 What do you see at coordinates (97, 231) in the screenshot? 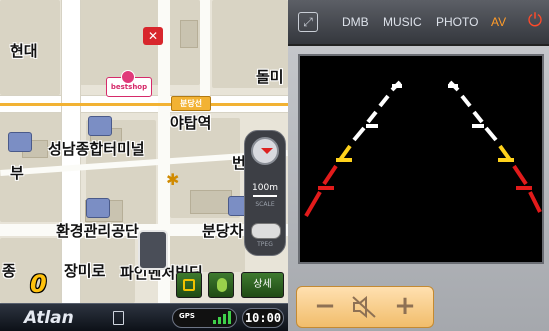
I see `map-label: 환경관리공단` at bounding box center [97, 231].